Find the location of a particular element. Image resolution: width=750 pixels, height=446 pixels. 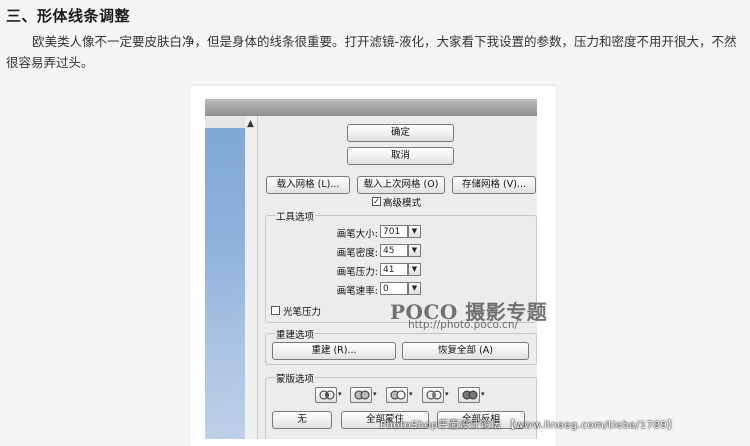

scroll-up-arrow-icon: ▲ is located at coordinates (250, 124).